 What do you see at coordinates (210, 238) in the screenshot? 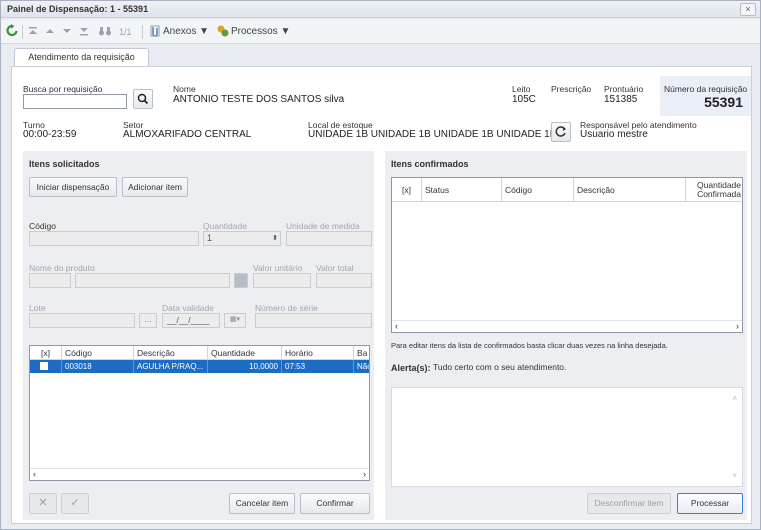
I see `quantity-value: 1` at bounding box center [210, 238].